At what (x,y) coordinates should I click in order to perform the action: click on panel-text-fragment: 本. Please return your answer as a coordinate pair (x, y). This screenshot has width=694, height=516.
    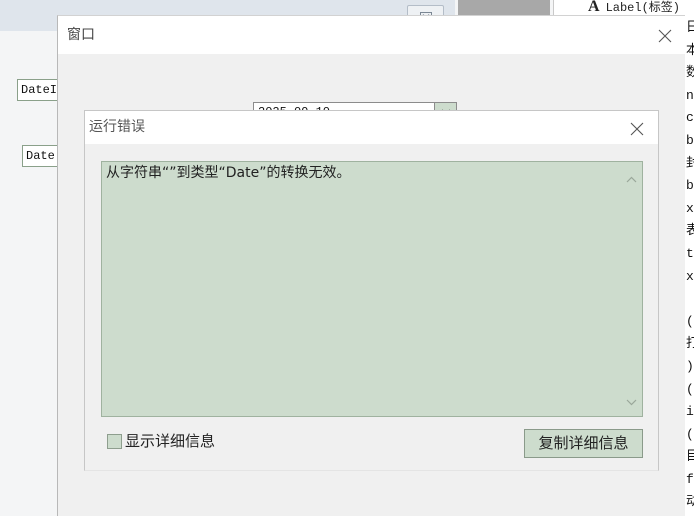
    Looking at the image, I should click on (690, 51).